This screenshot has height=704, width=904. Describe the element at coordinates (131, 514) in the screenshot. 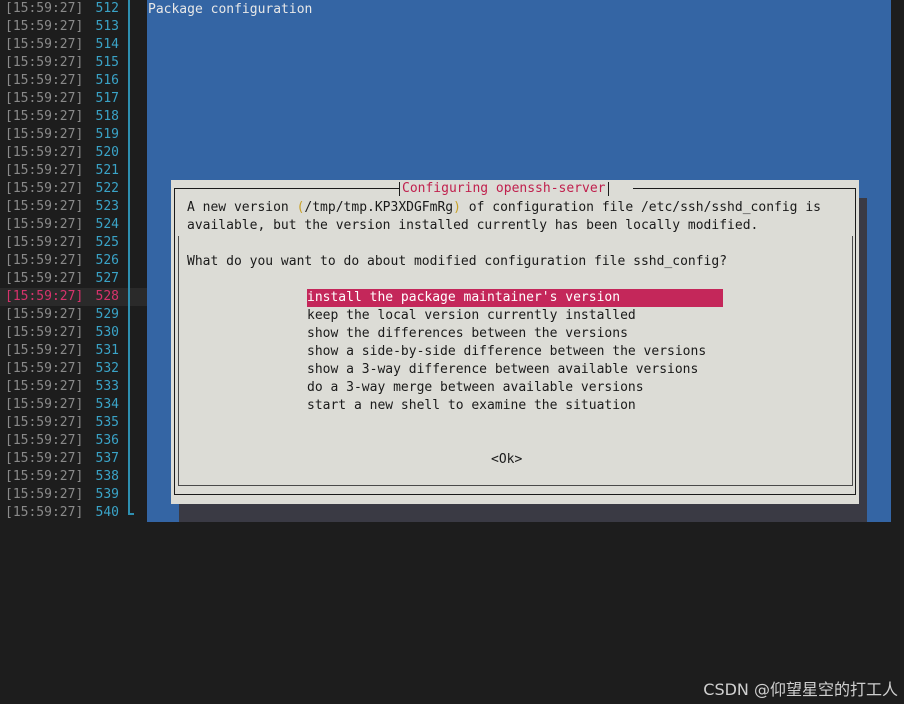

I see `gutter-bracket-end` at that location.